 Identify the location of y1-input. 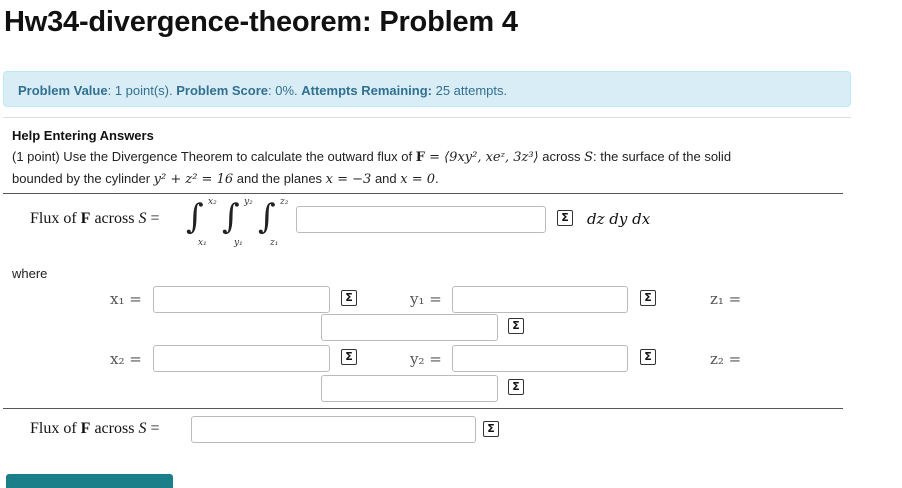
(540, 299).